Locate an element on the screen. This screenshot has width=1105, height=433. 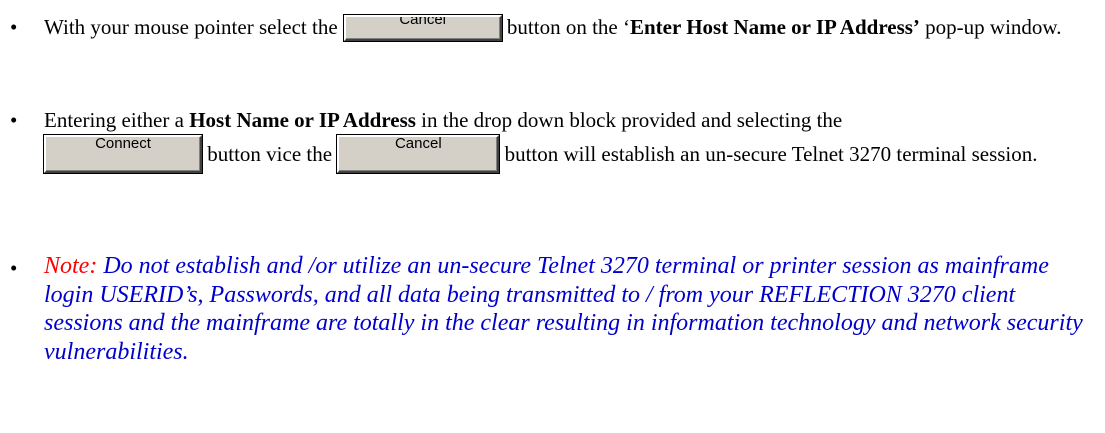
connect-button-label: Connect is located at coordinates (123, 143).